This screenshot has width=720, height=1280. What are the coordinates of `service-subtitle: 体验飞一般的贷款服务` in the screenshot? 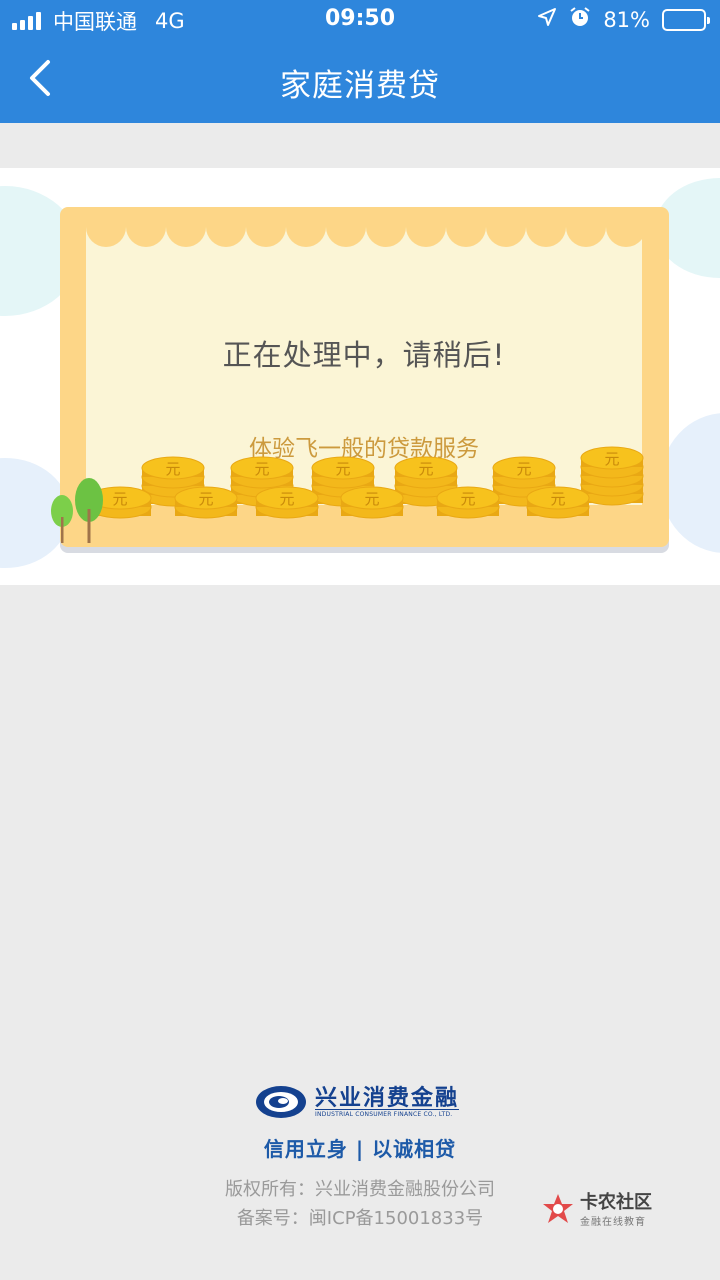 It's located at (364, 449).